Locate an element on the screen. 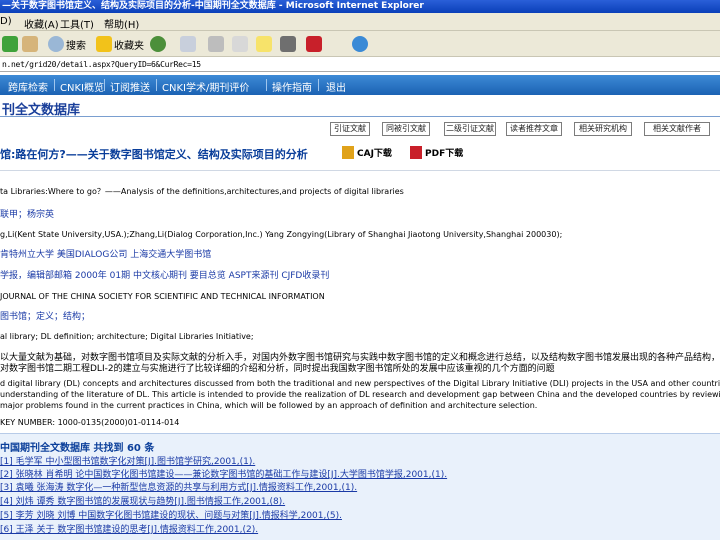 Image resolution: width=720 pixels, height=540 pixels. nav-item-logout: 退出 is located at coordinates (336, 86).